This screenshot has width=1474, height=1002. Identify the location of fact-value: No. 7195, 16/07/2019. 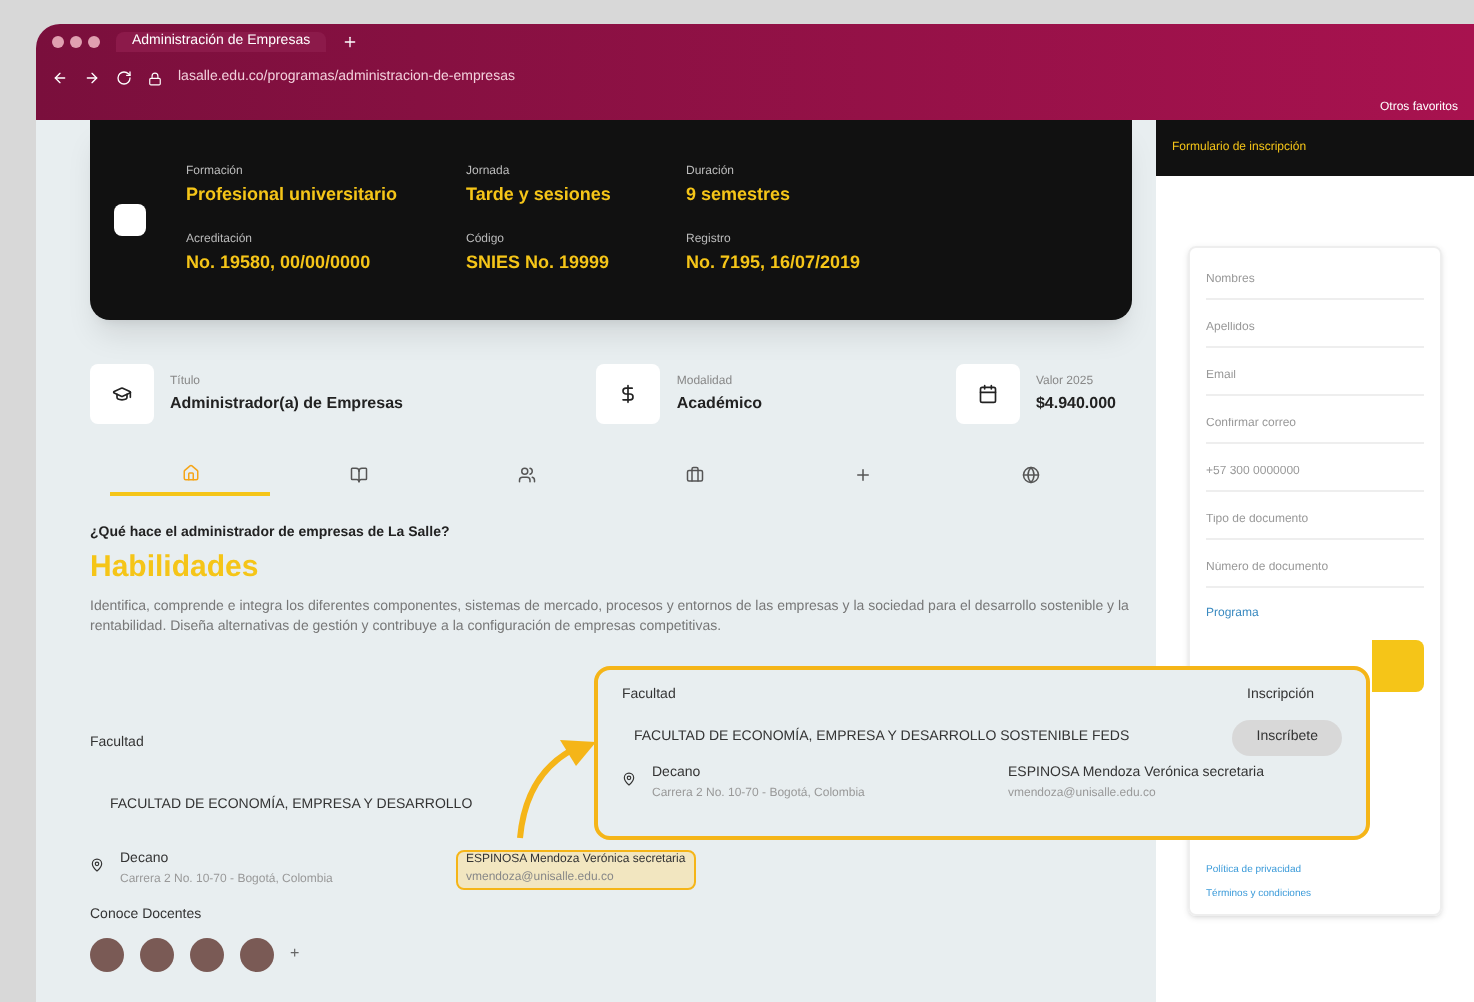
(774, 263).